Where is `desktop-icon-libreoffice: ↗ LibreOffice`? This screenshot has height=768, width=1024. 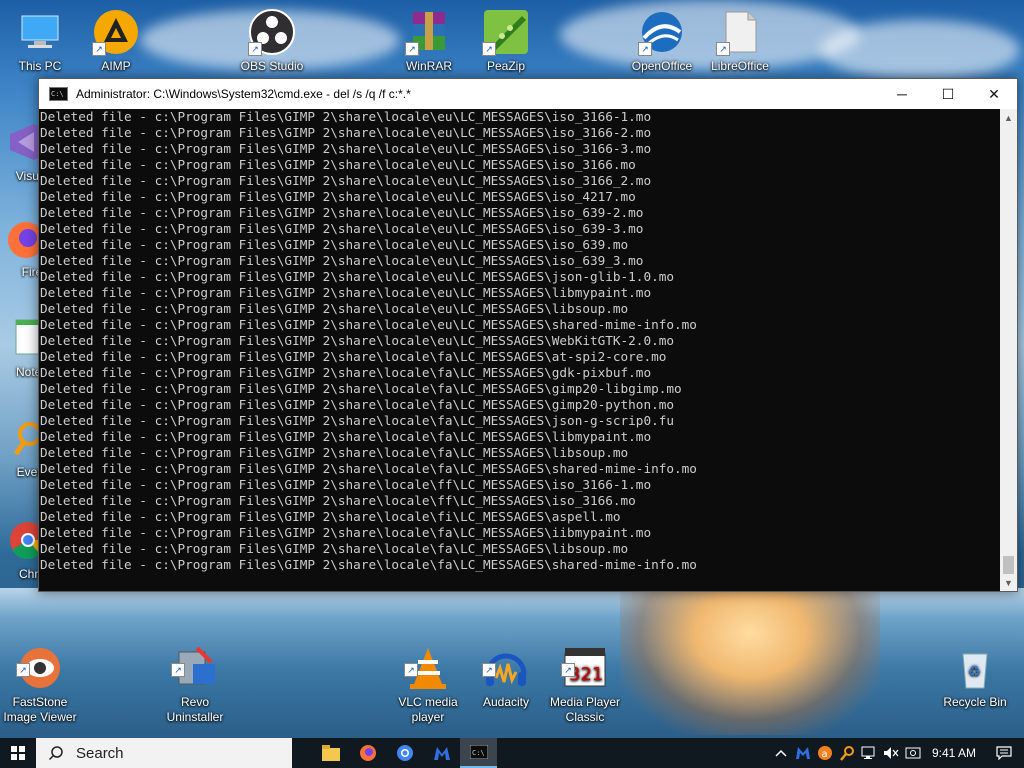 desktop-icon-libreoffice: ↗ LibreOffice is located at coordinates (740, 41).